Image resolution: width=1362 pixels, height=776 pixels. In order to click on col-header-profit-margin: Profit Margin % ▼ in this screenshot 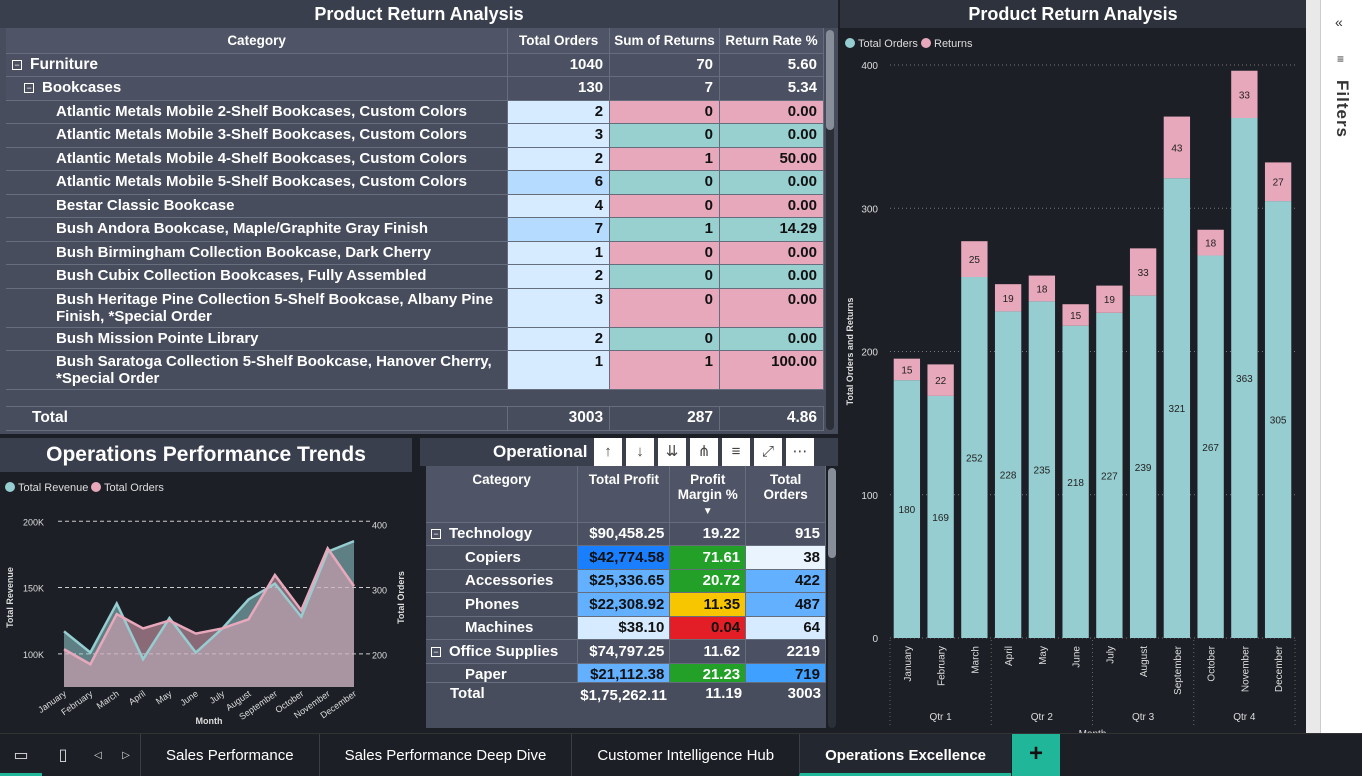, I will do `click(708, 494)`.